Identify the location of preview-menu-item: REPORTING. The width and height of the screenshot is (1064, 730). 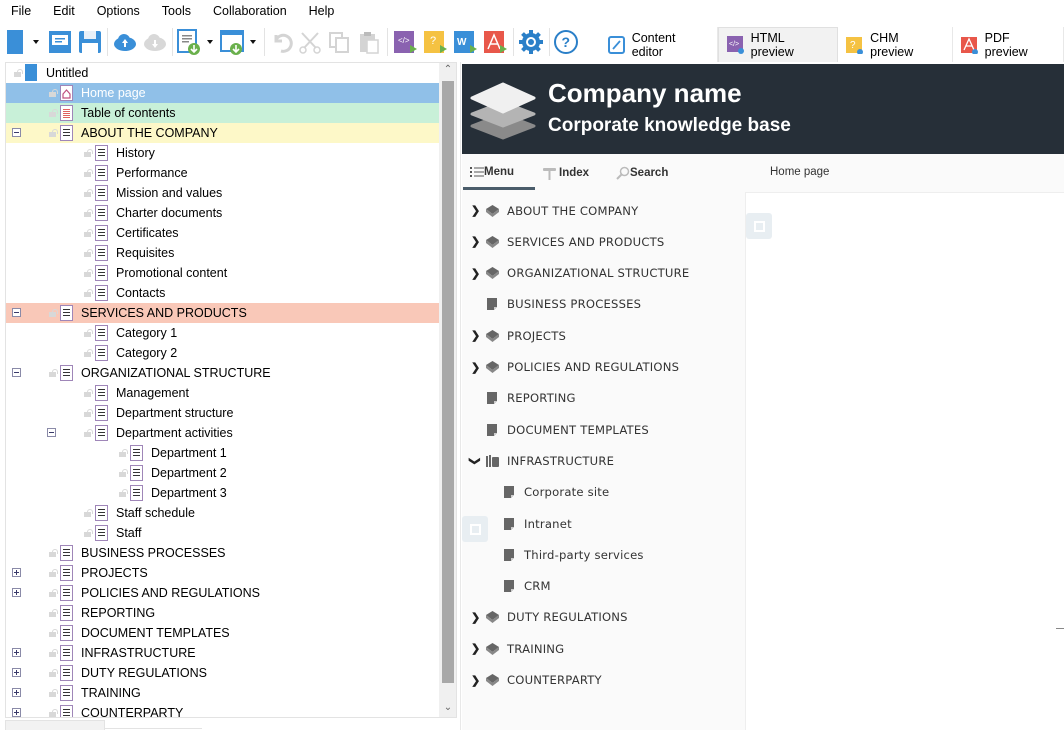
(603, 398).